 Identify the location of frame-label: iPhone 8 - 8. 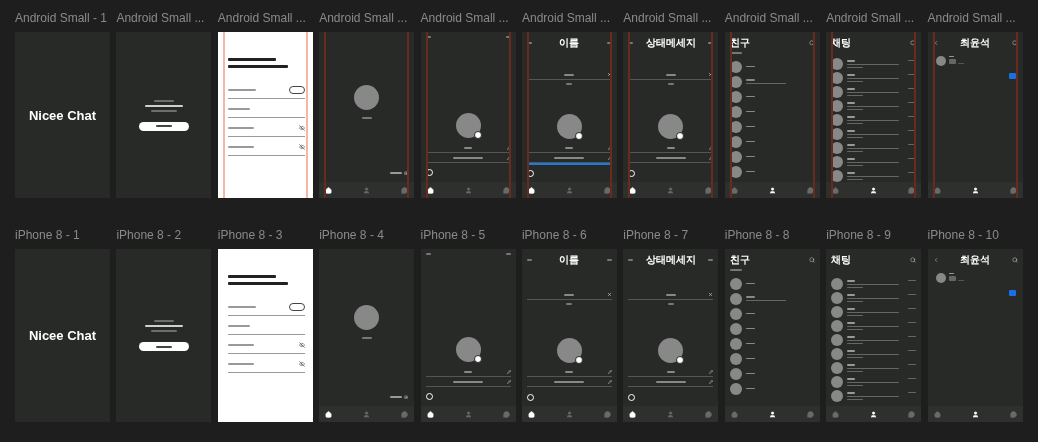
(772, 235).